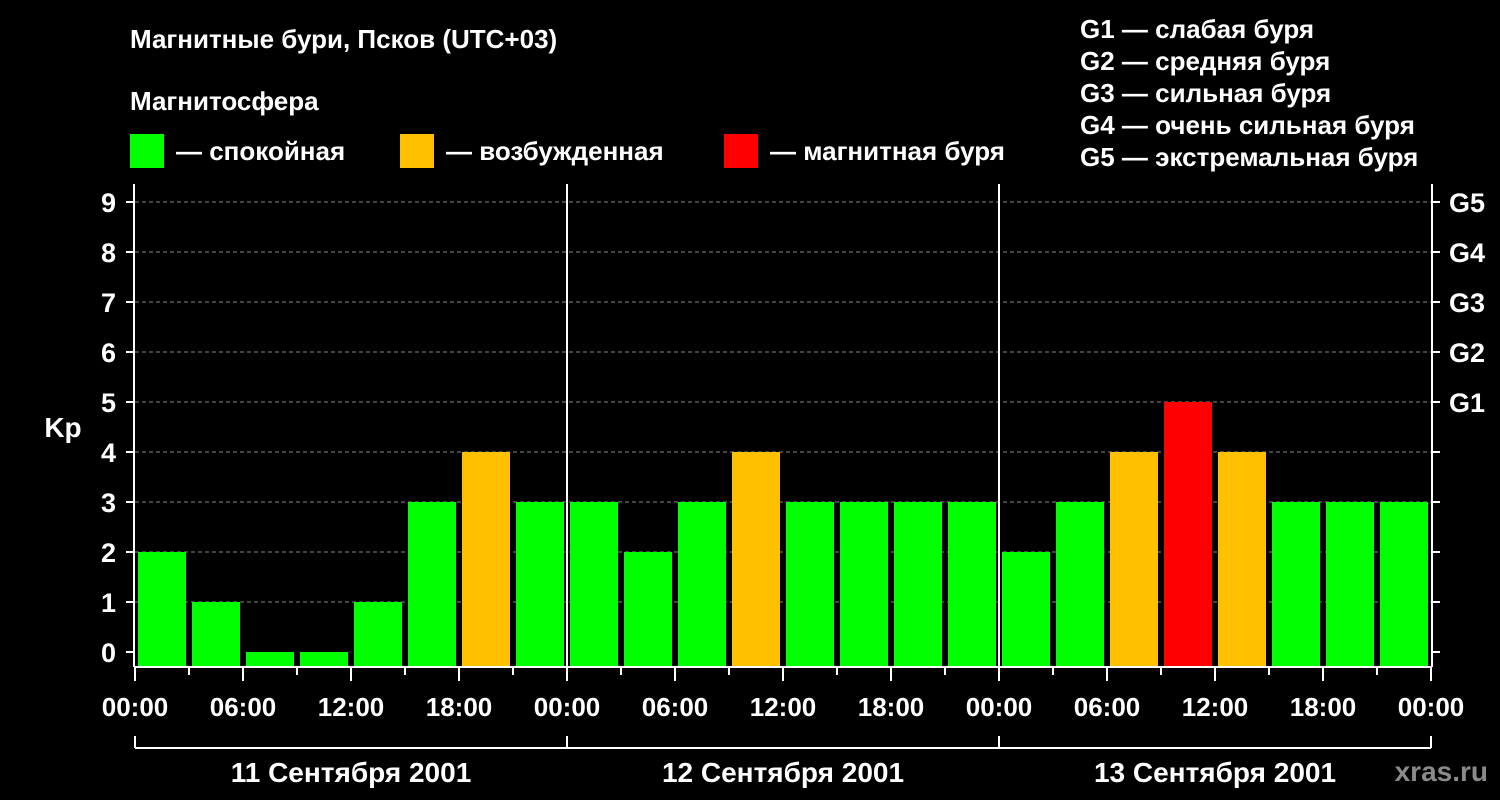 The height and width of the screenshot is (800, 1500). Describe the element at coordinates (1467, 303) in the screenshot. I see `g-scale-label: G3` at that location.